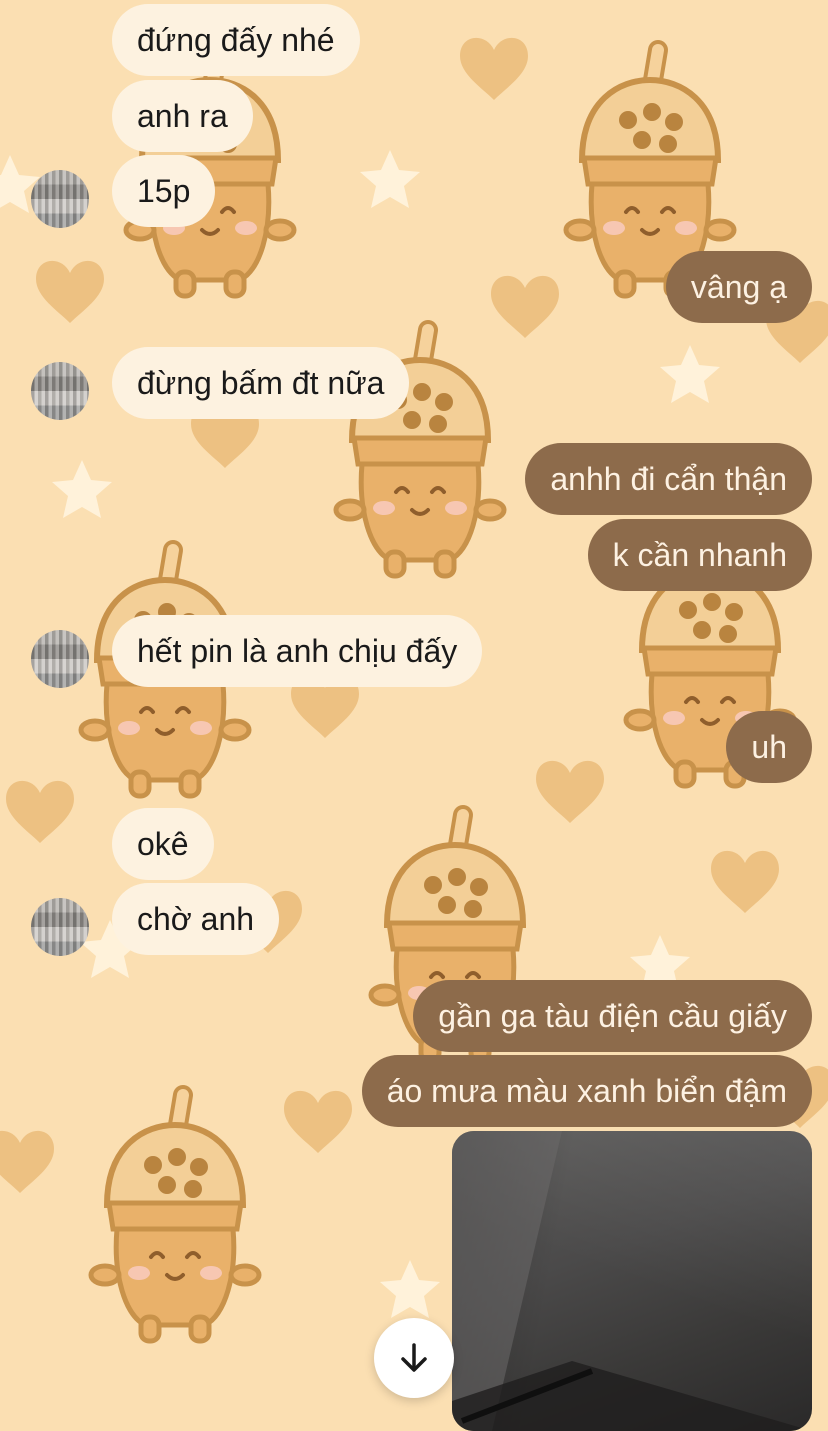 The image size is (828, 1431). Describe the element at coordinates (164, 191) in the screenshot. I see `message-bubble-incoming: 15p` at that location.